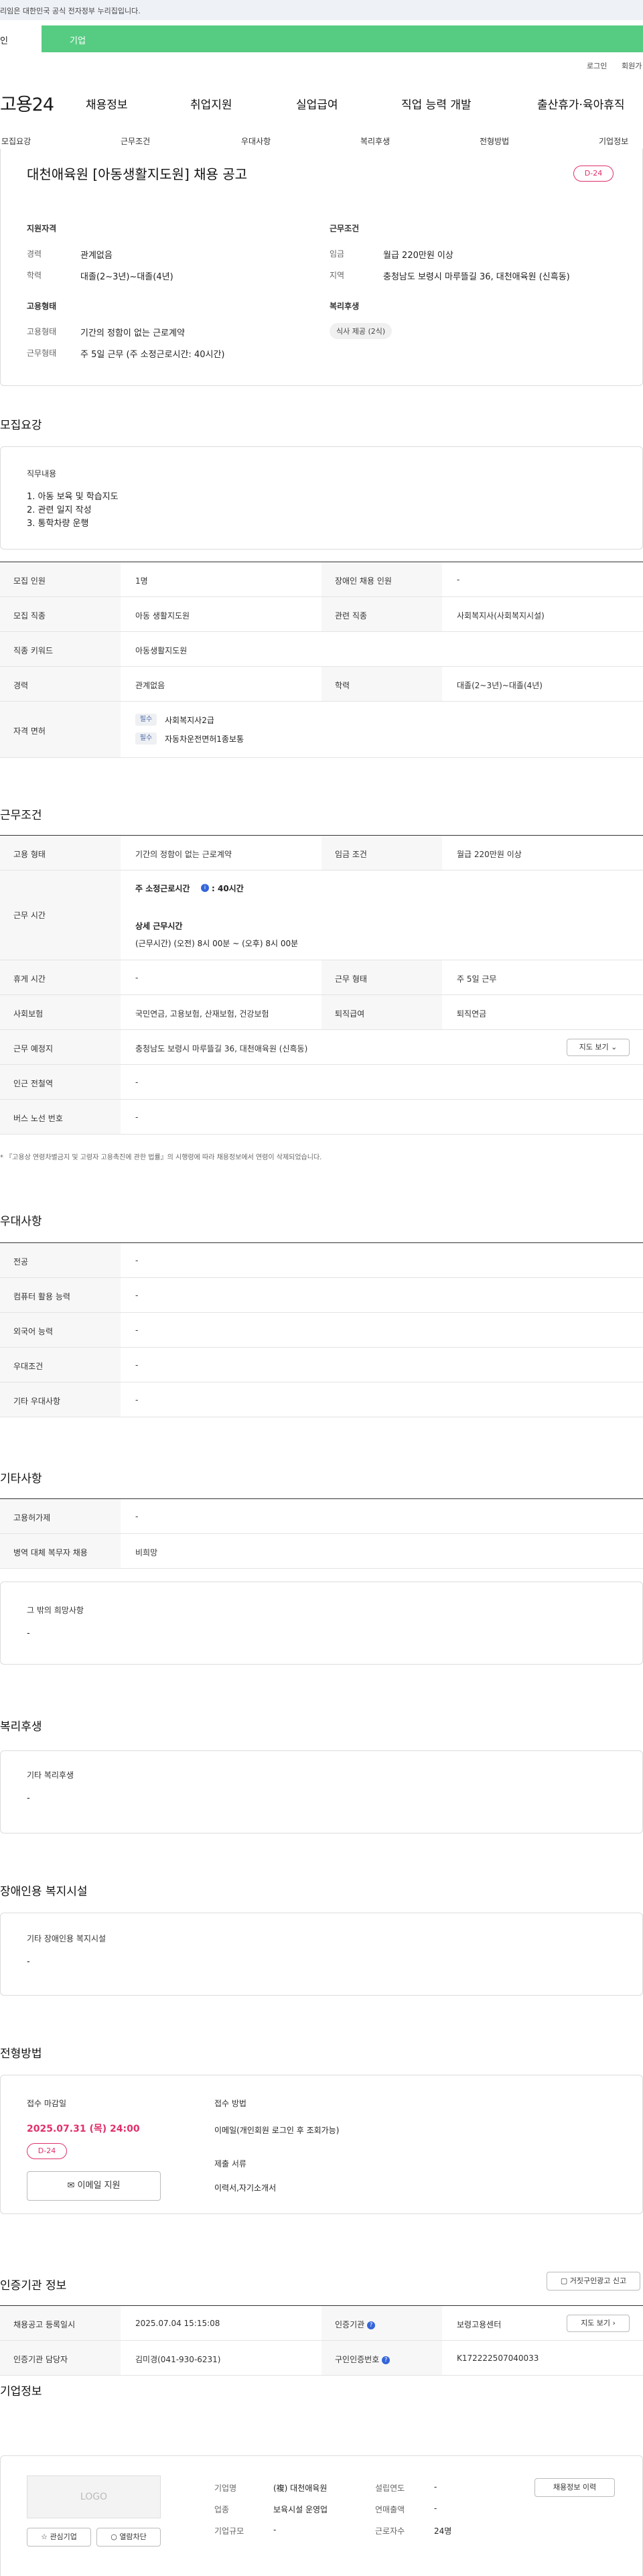 The image size is (643, 2576). Describe the element at coordinates (16, 141) in the screenshot. I see `tab-recruit: 모집요강` at that location.